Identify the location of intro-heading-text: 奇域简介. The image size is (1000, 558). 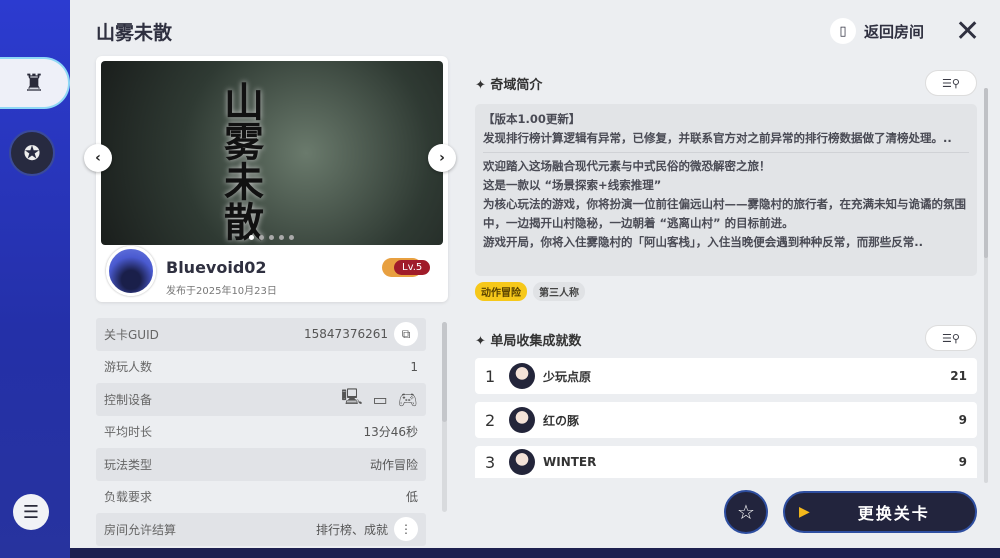
(516, 85).